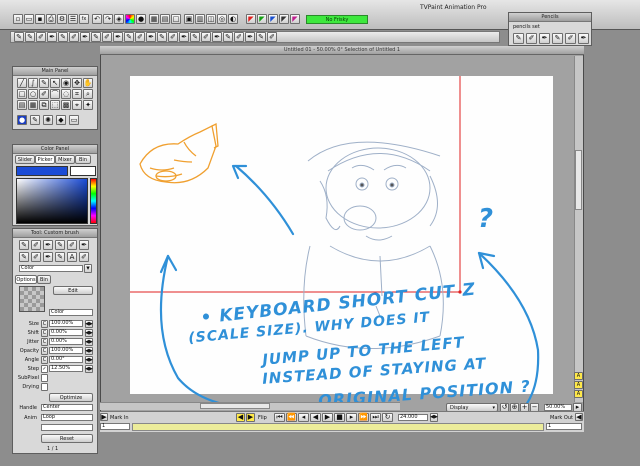 Image resolution: width=640 pixels, height=466 pixels. What do you see at coordinates (564, 426) in the screenshot?
I see `frame-end-field: 1` at bounding box center [564, 426].